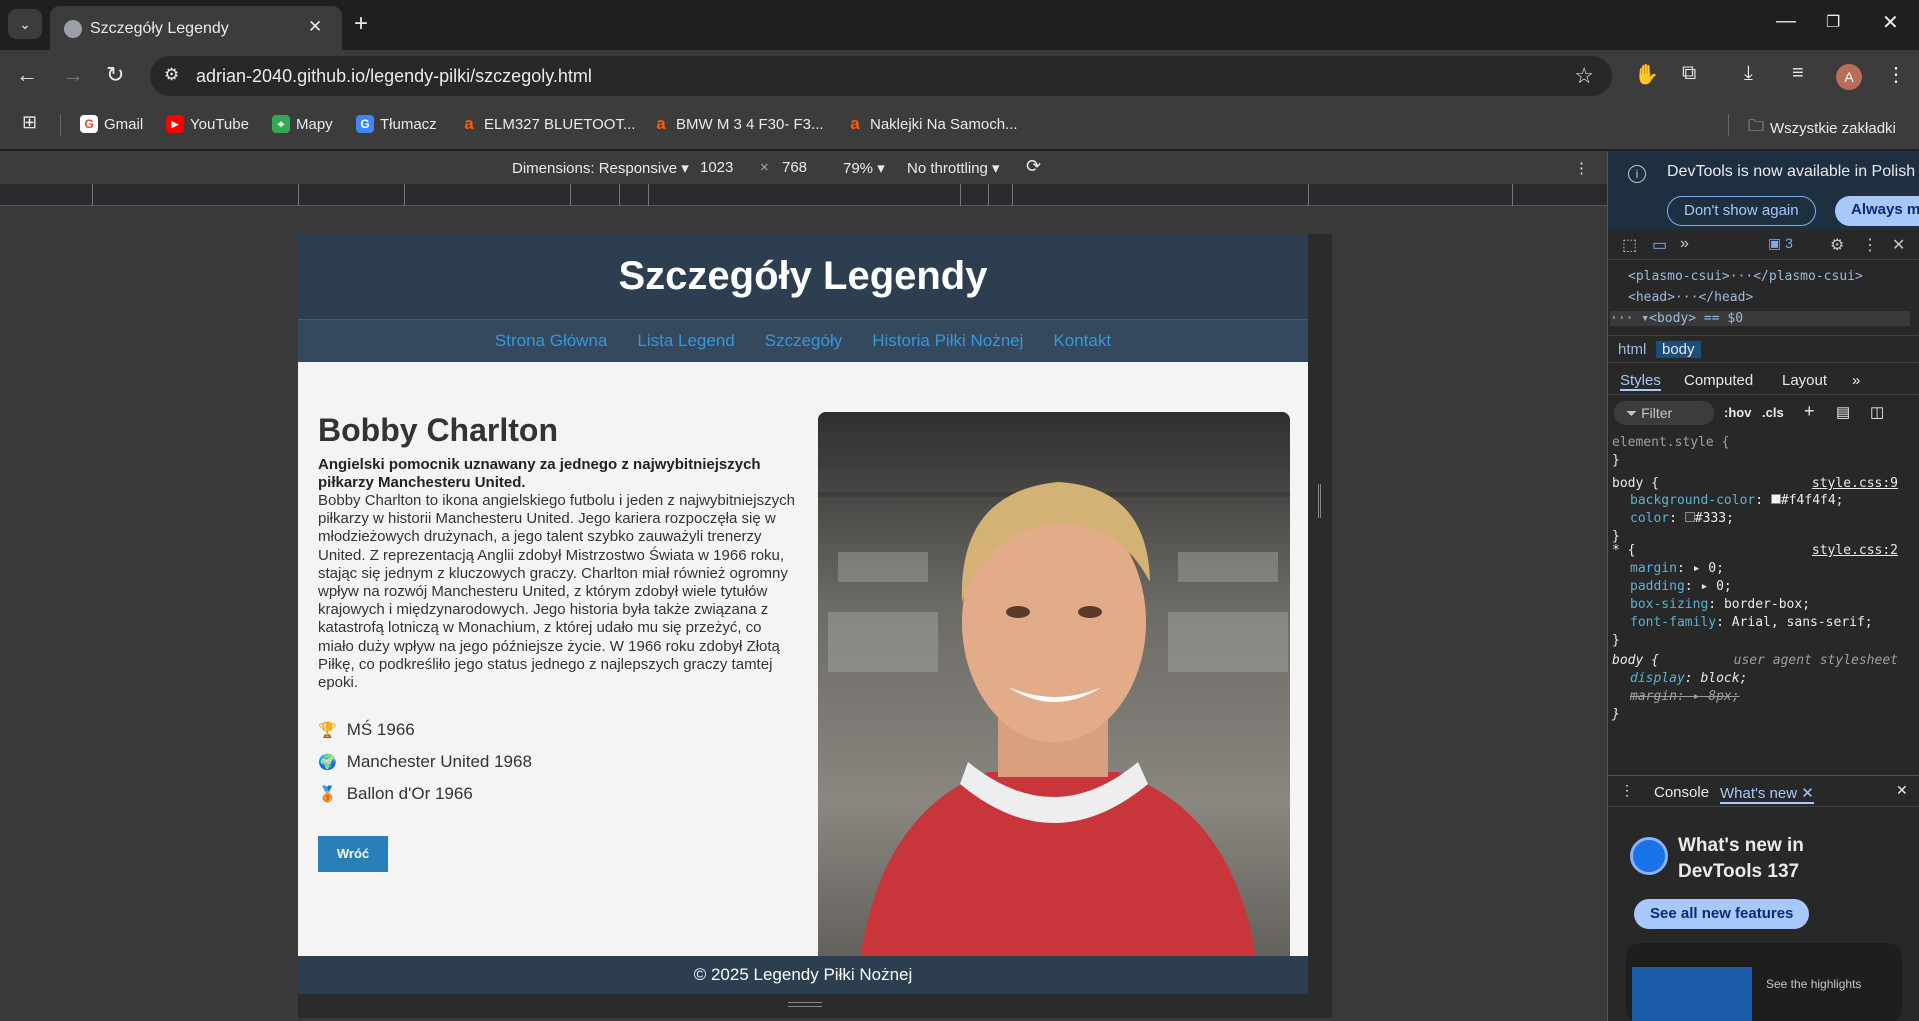  I want to click on translate-icon: G, so click(365, 124).